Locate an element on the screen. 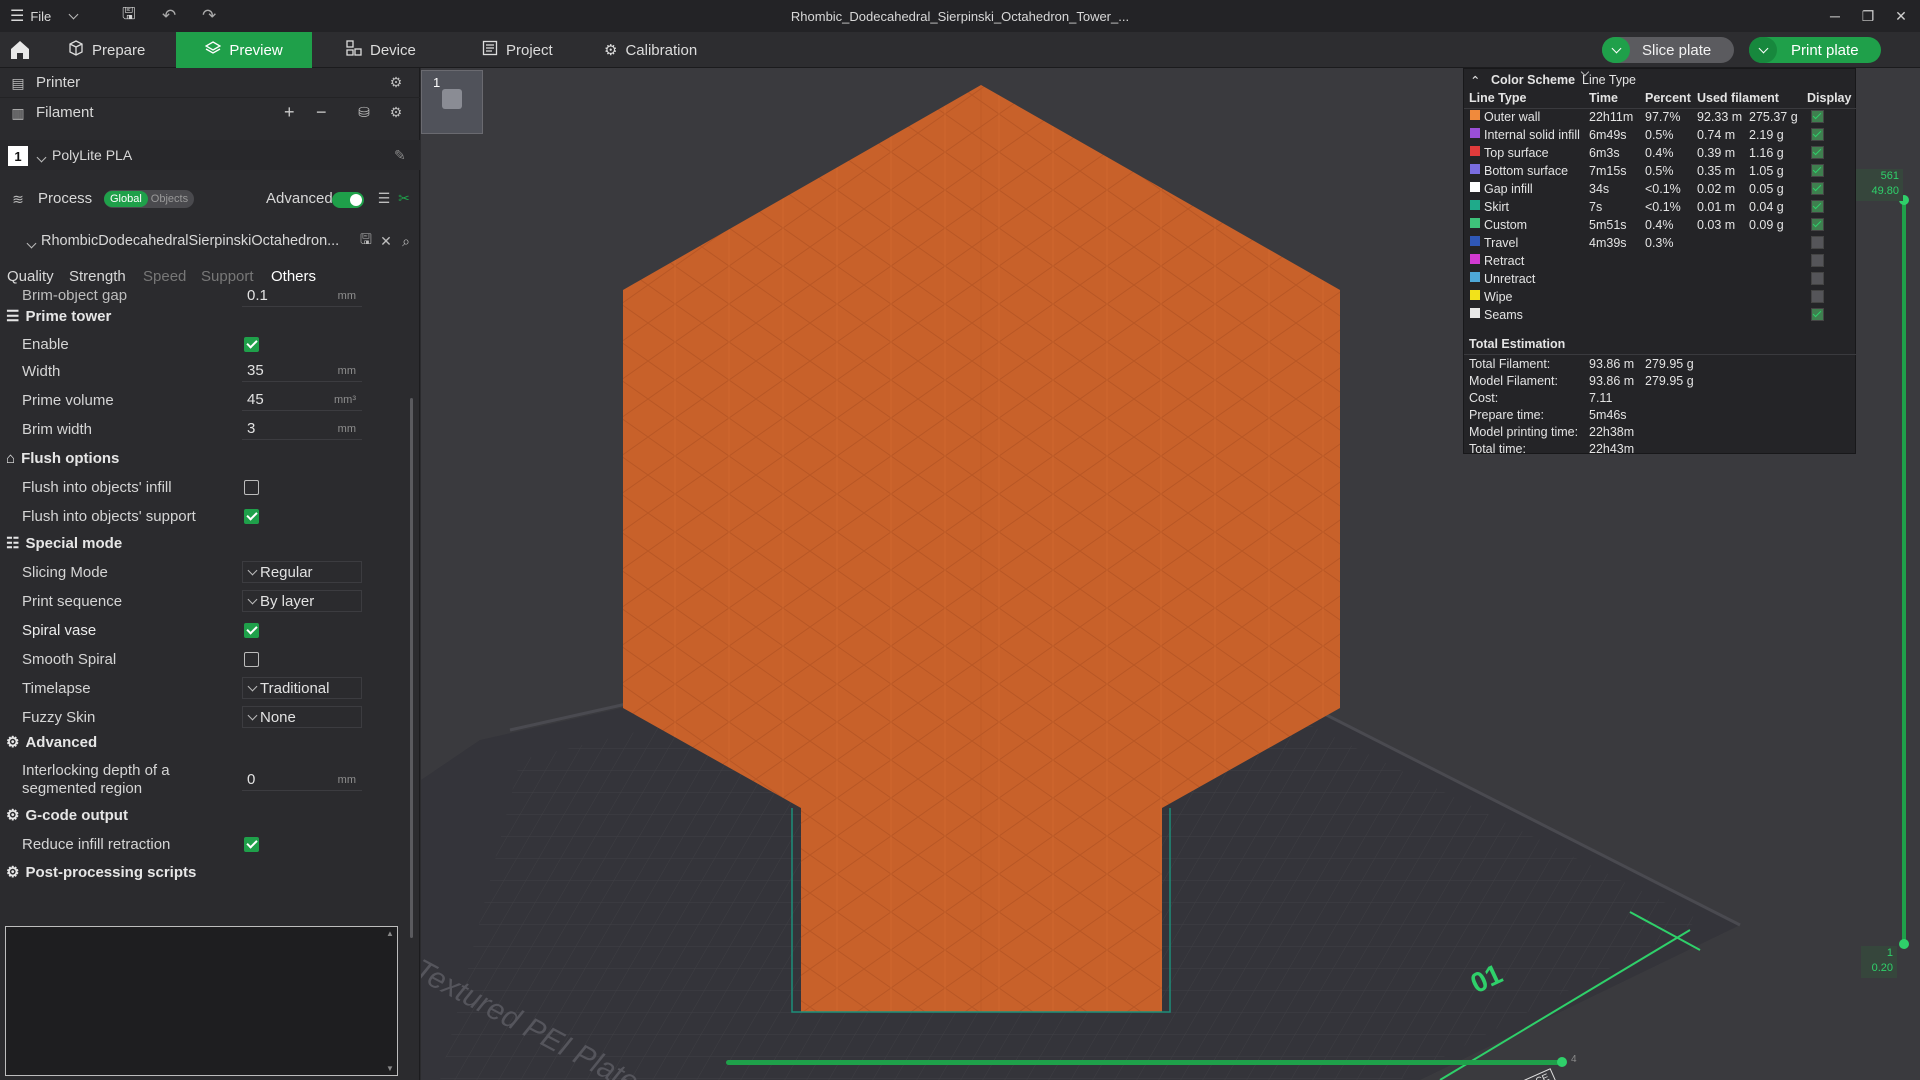 The image size is (1920, 1080). legend-line-type: Retract is located at coordinates (1504, 261).